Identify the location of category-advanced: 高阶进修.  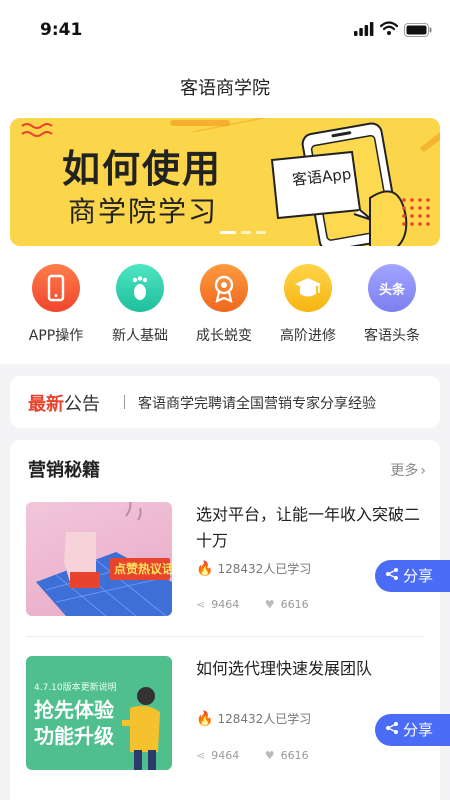
(308, 304).